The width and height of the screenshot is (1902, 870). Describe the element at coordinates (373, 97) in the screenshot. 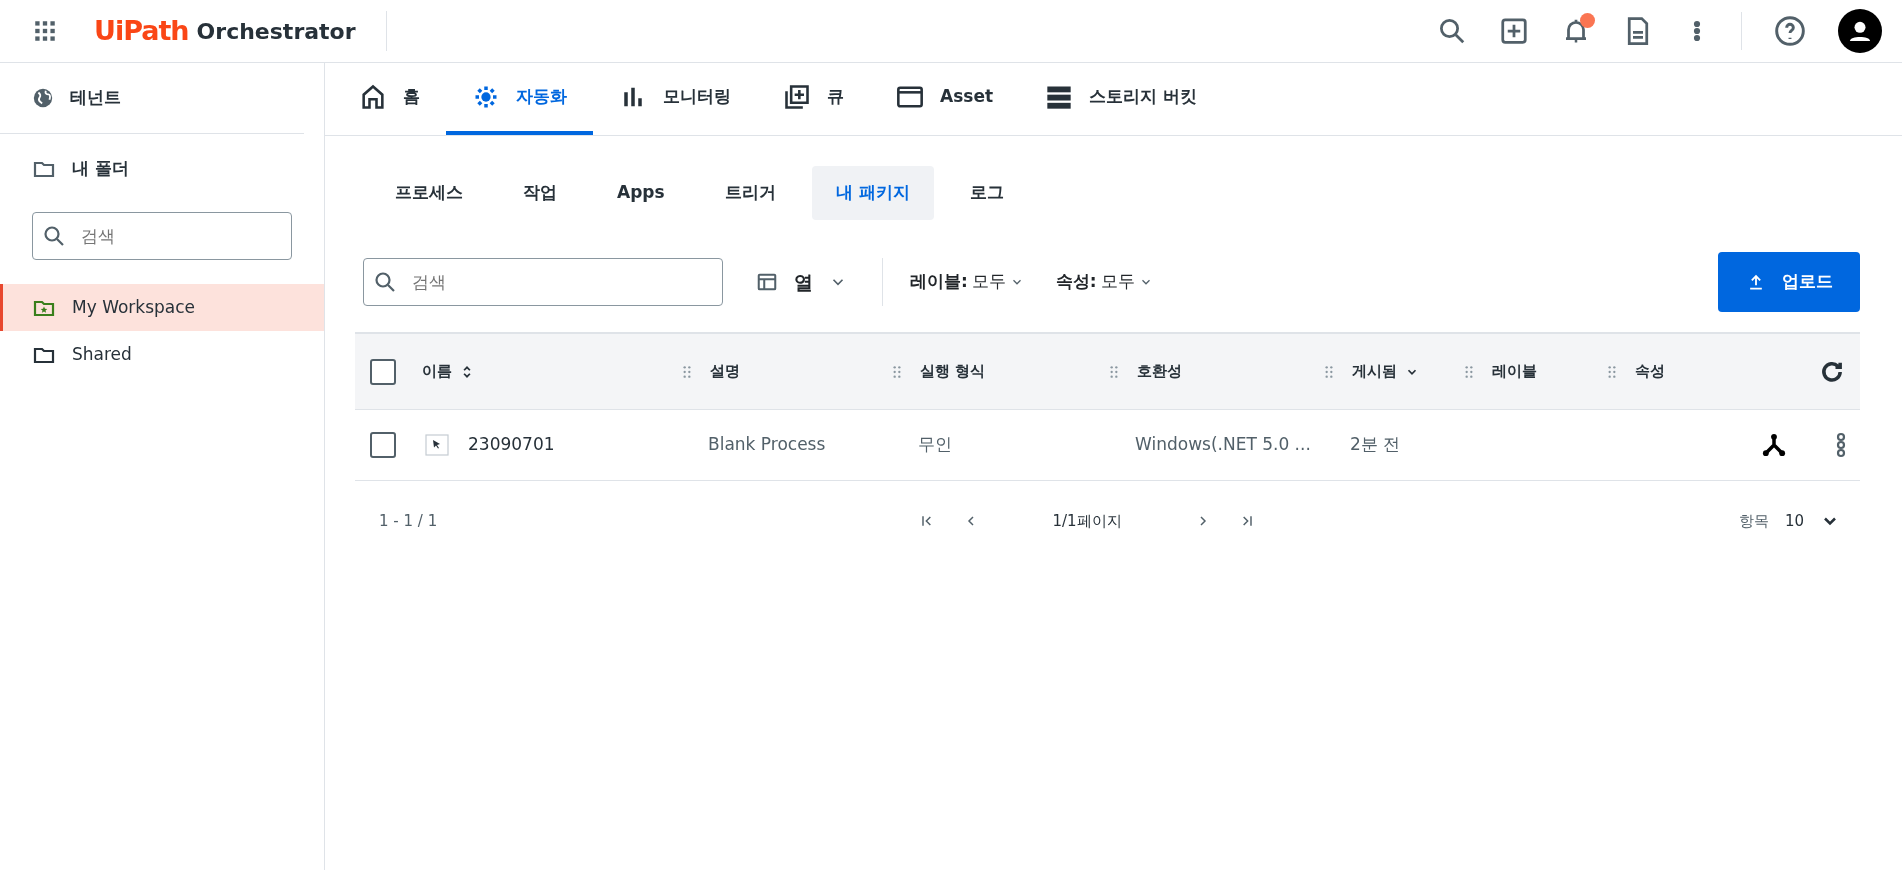

I see `home-icon` at that location.